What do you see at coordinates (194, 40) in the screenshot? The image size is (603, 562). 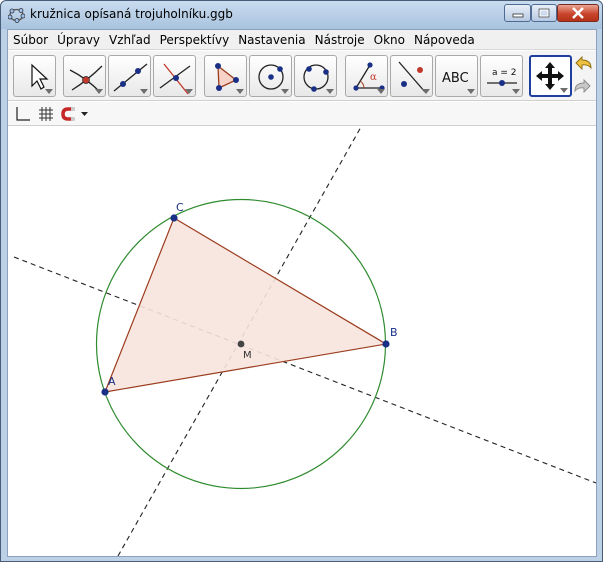 I see `menu-perspektivy: Perspektívy` at bounding box center [194, 40].